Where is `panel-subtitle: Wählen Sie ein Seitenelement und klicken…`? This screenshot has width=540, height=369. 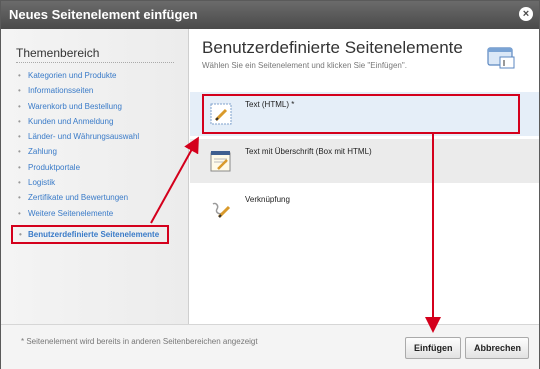
panel-subtitle: Wählen Sie ein Seitenelement und klicken… is located at coordinates (304, 65).